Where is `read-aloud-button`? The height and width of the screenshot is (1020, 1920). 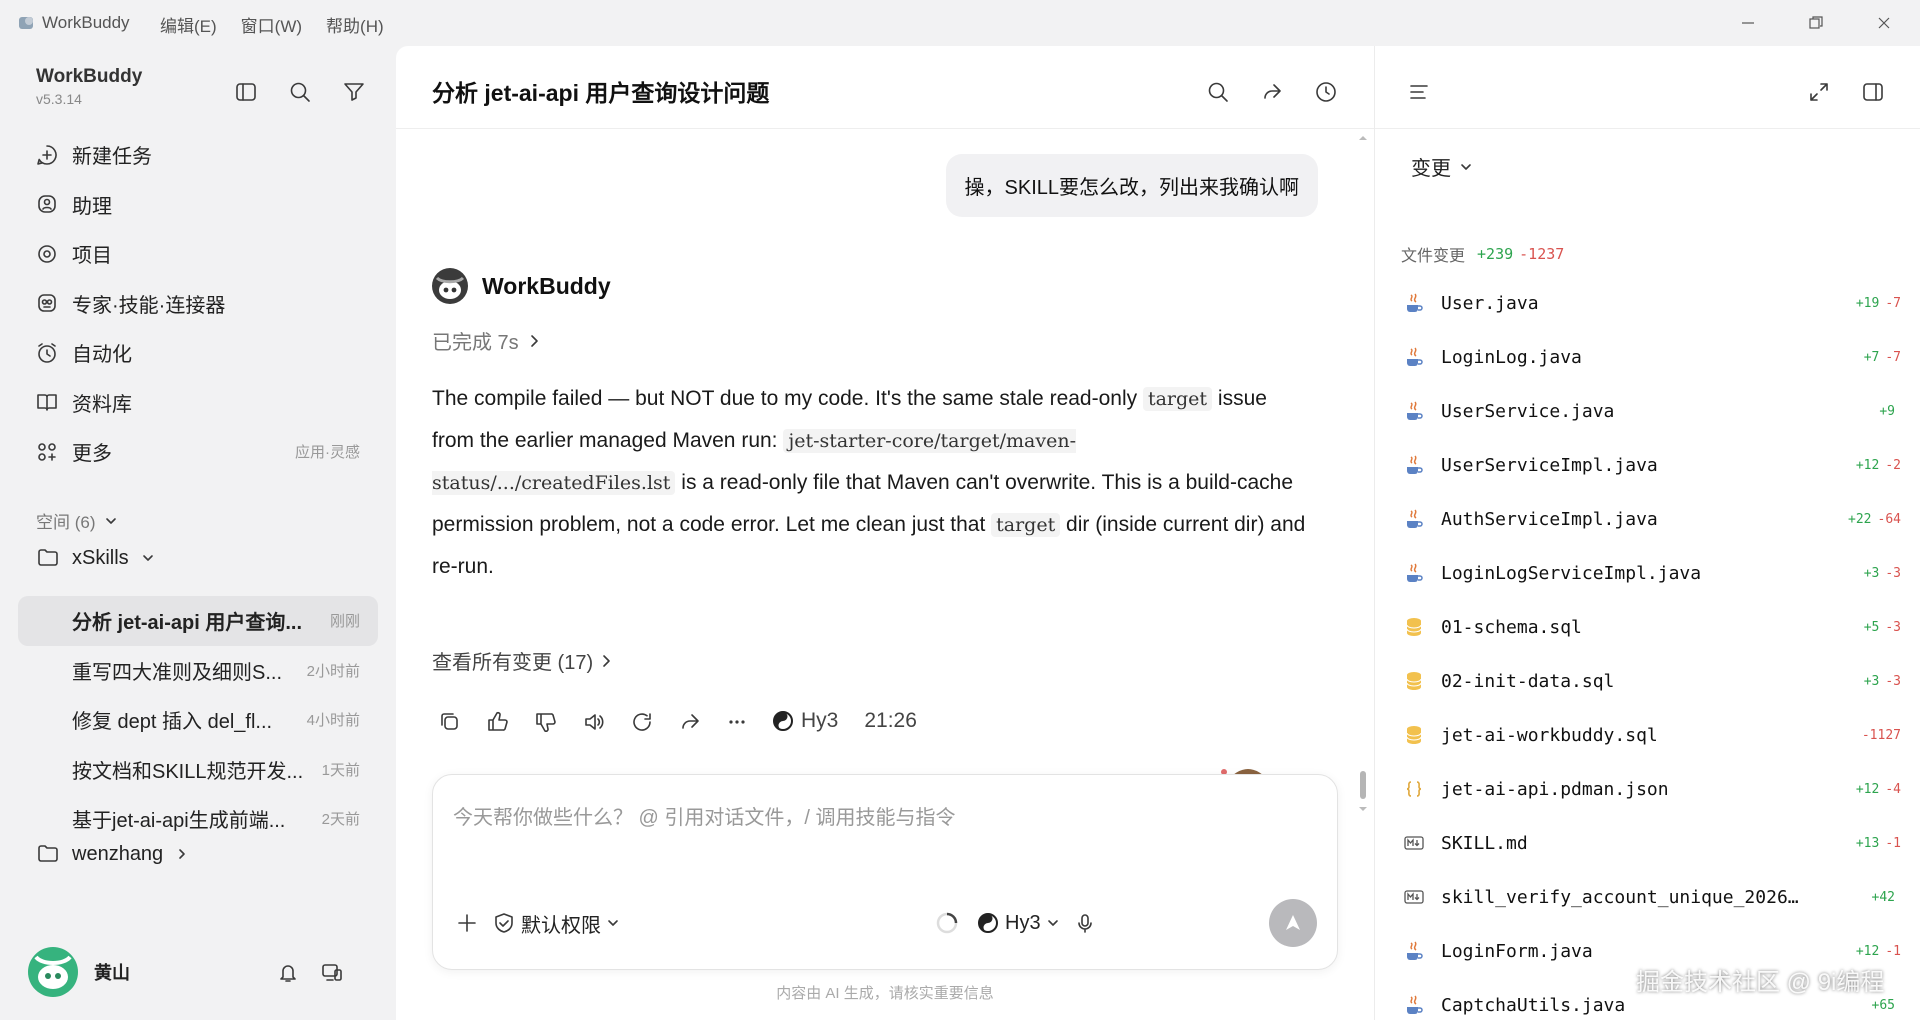 read-aloud-button is located at coordinates (593, 721).